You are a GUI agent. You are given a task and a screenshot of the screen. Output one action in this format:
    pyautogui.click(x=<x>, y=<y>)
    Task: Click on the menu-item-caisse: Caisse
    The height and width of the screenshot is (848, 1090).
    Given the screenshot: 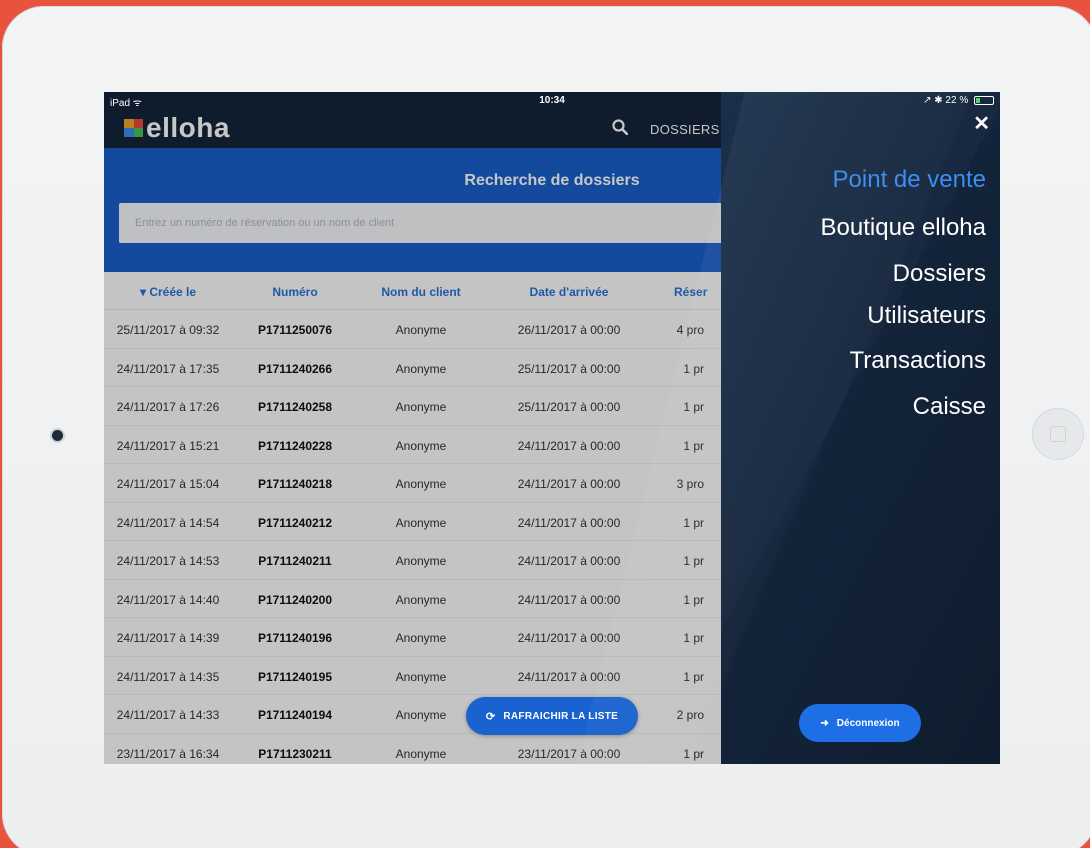 What is the action you would take?
    pyautogui.click(x=949, y=407)
    